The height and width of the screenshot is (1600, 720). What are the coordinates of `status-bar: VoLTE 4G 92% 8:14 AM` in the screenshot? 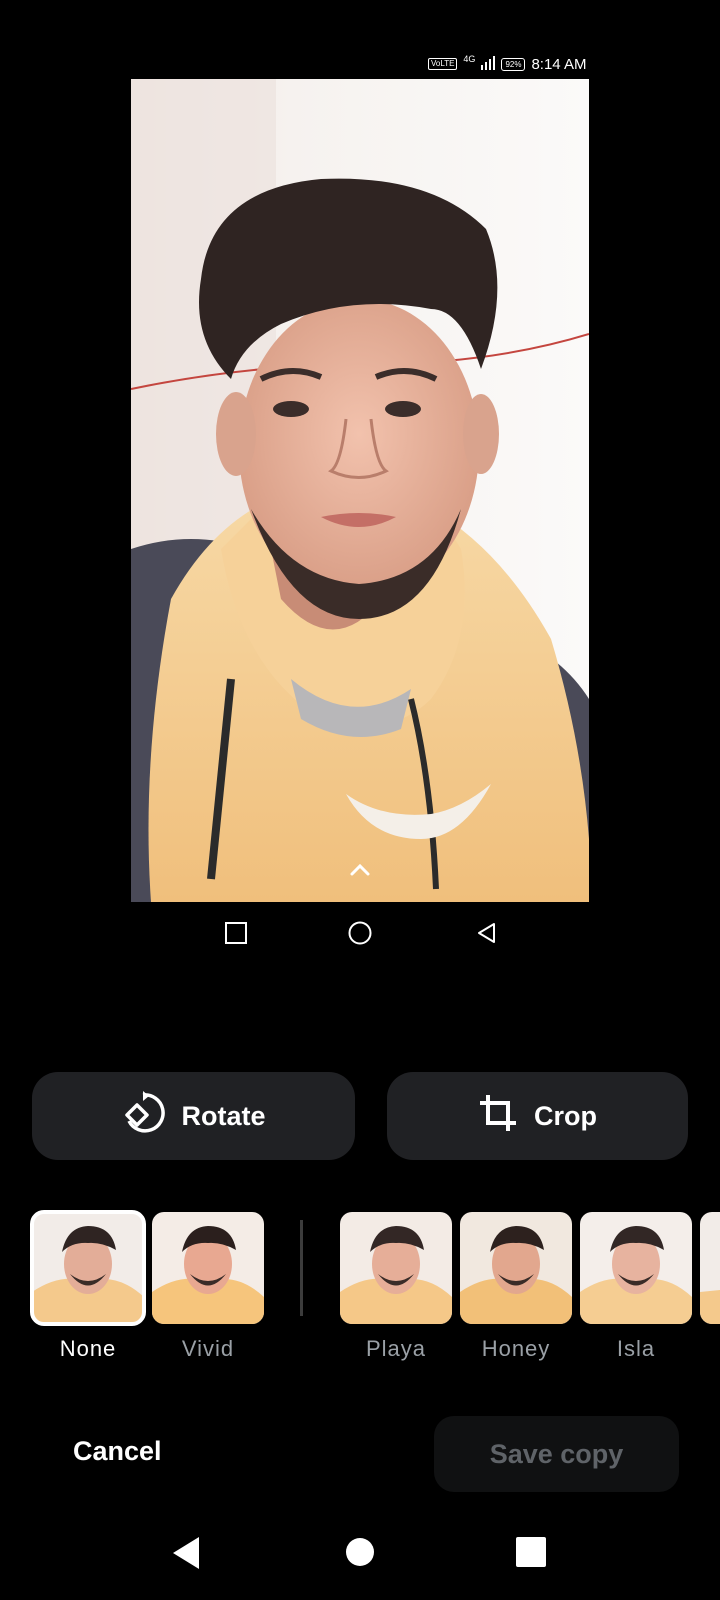 It's located at (507, 64).